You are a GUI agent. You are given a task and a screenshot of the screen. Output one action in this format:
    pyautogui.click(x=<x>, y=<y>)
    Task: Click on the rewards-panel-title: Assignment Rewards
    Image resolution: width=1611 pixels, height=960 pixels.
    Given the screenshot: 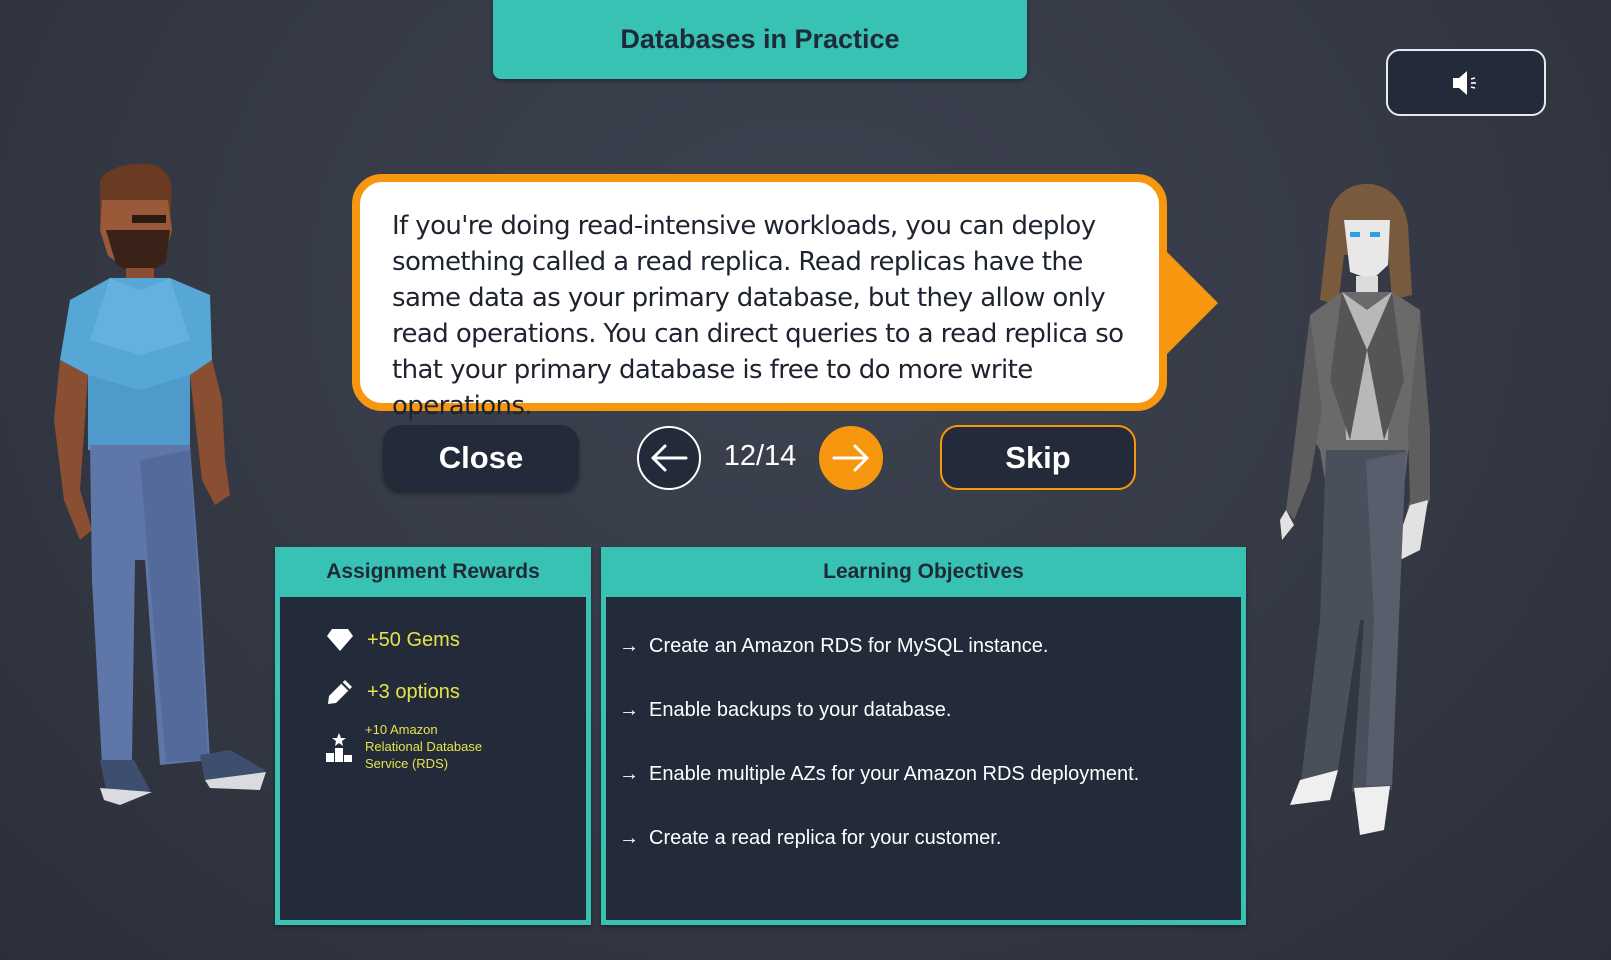 What is the action you would take?
    pyautogui.click(x=433, y=572)
    